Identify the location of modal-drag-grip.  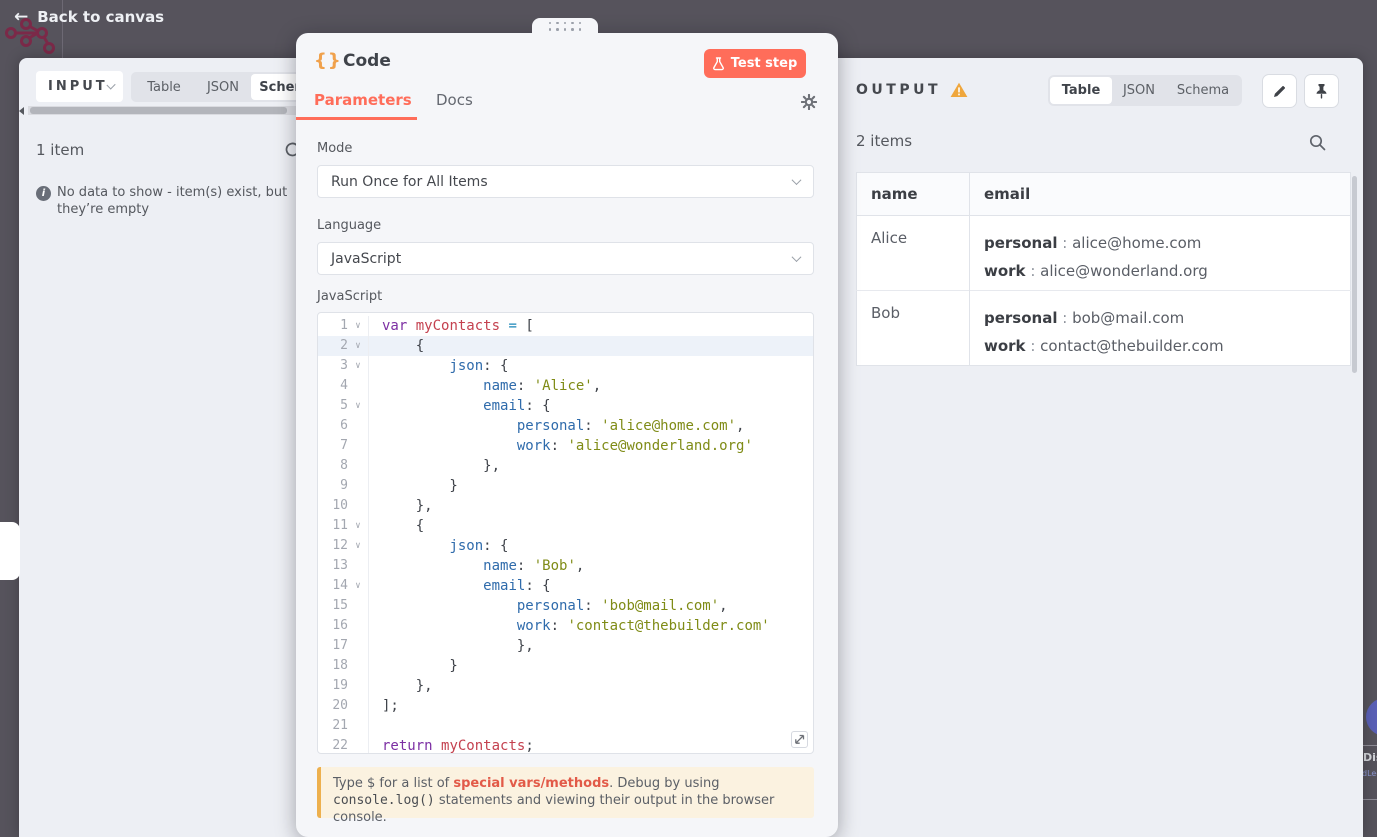
(565, 26).